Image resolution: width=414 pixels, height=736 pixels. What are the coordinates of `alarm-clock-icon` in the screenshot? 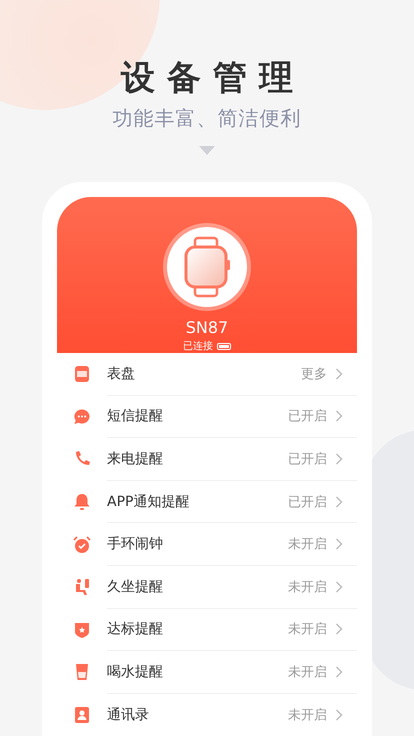 It's located at (82, 545).